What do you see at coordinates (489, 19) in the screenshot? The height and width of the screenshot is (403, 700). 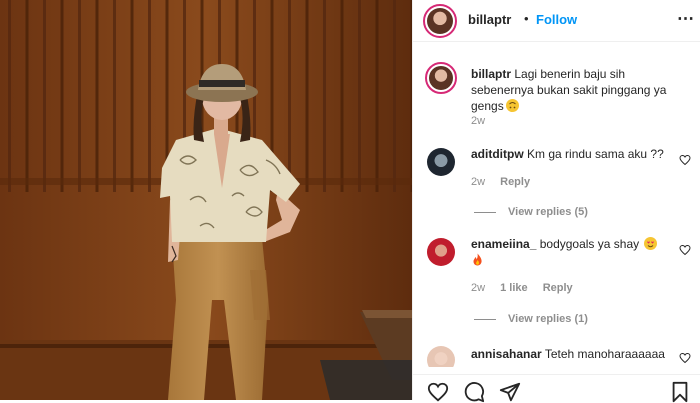 I see `author-username: billaptr` at bounding box center [489, 19].